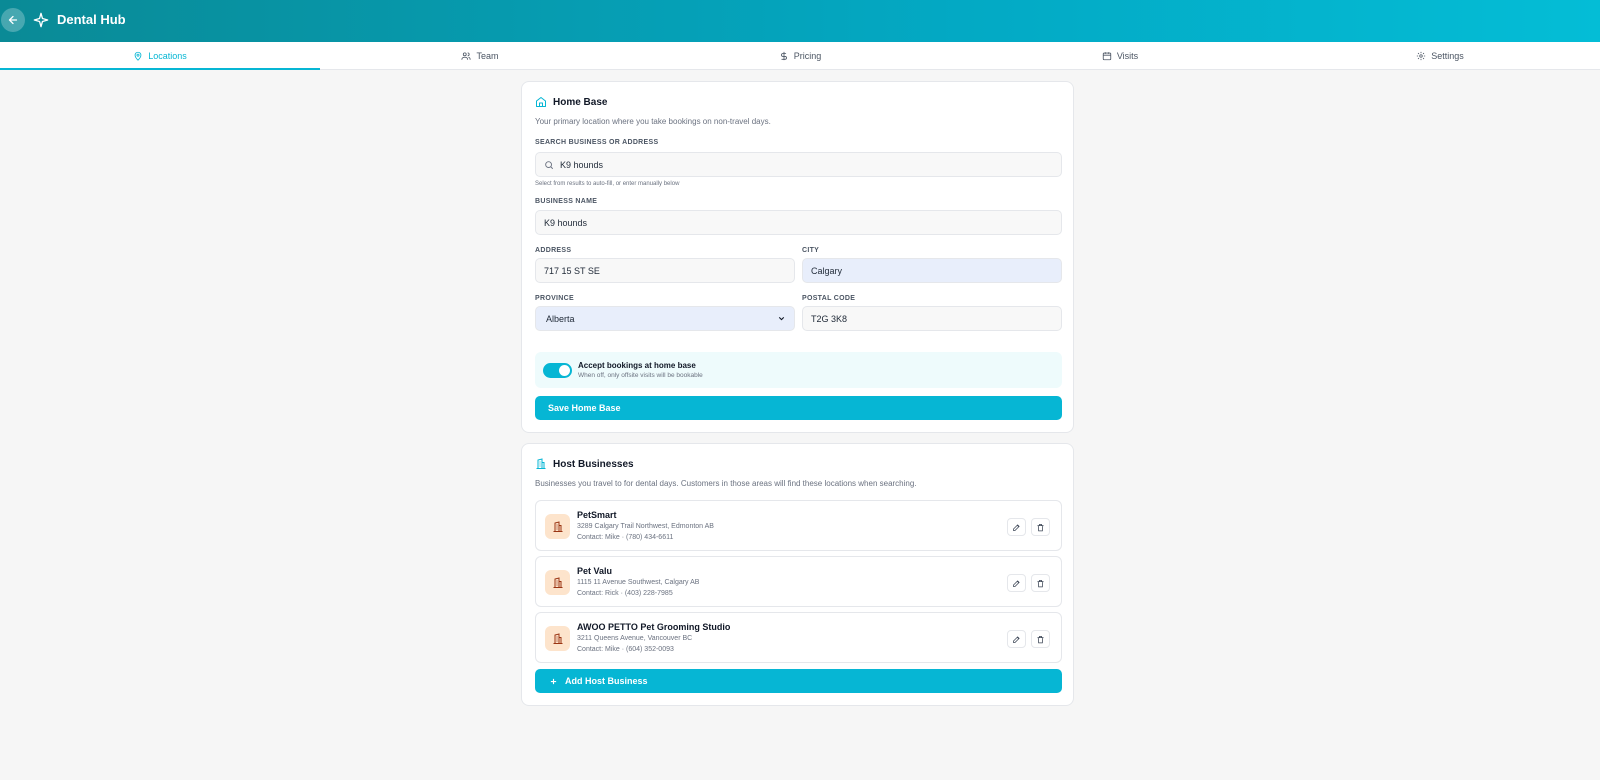  I want to click on tab-bar: Locations Team Pricing Visits Settings, so click(800, 56).